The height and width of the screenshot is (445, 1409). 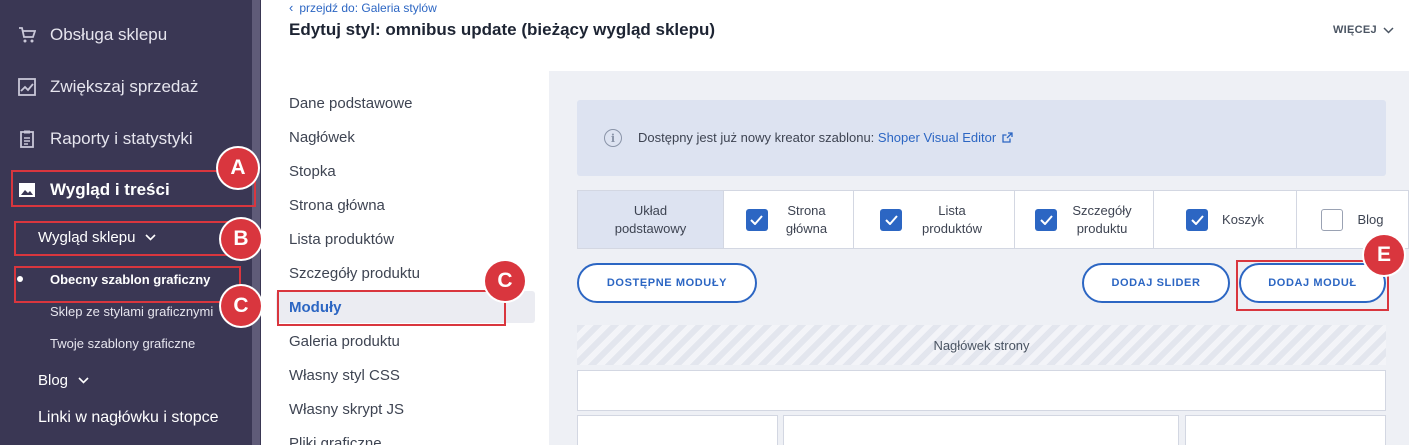 I want to click on back-link: ‹ przejdź do: Galeria stylów, so click(x=363, y=7).